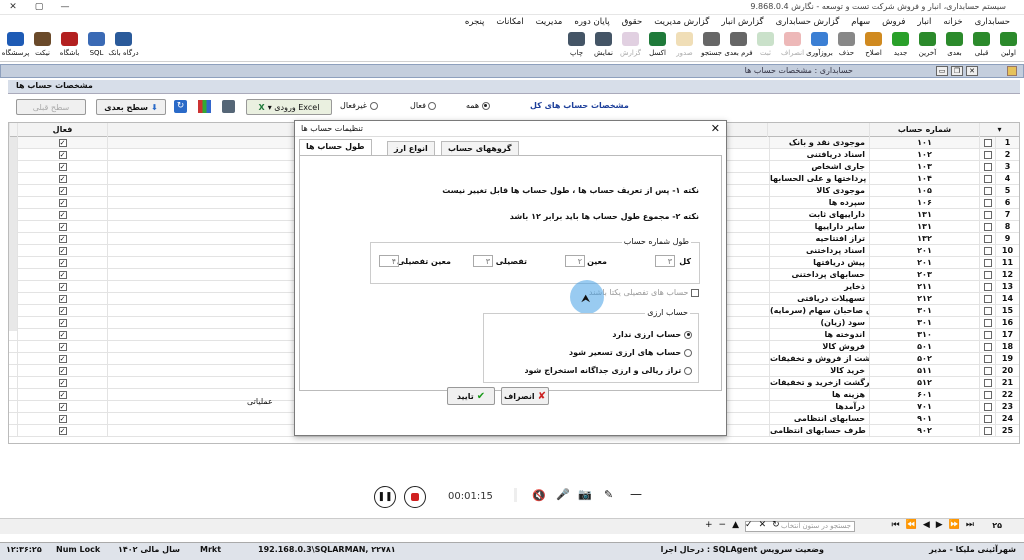  What do you see at coordinates (657, 46) in the screenshot?
I see `excel-button: اکسل` at bounding box center [657, 46].